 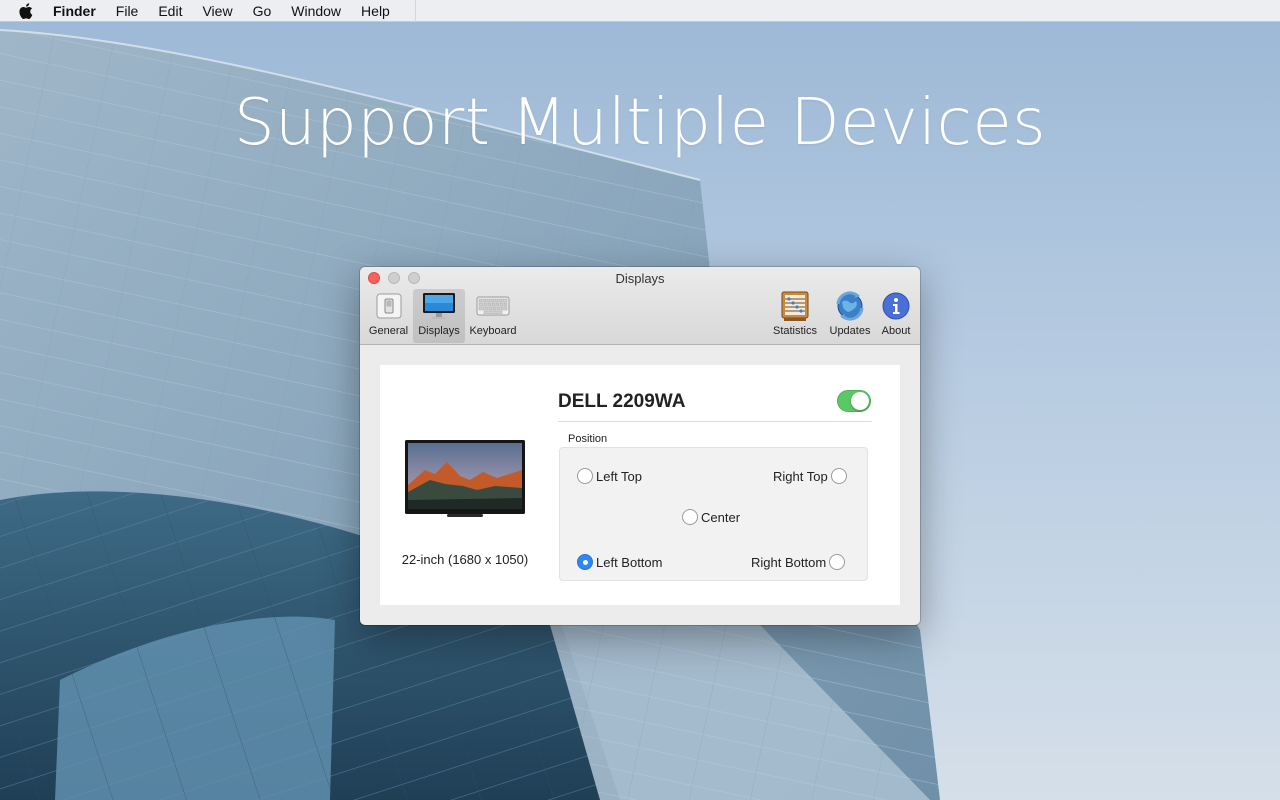 What do you see at coordinates (715, 421) in the screenshot?
I see `heading-divider` at bounding box center [715, 421].